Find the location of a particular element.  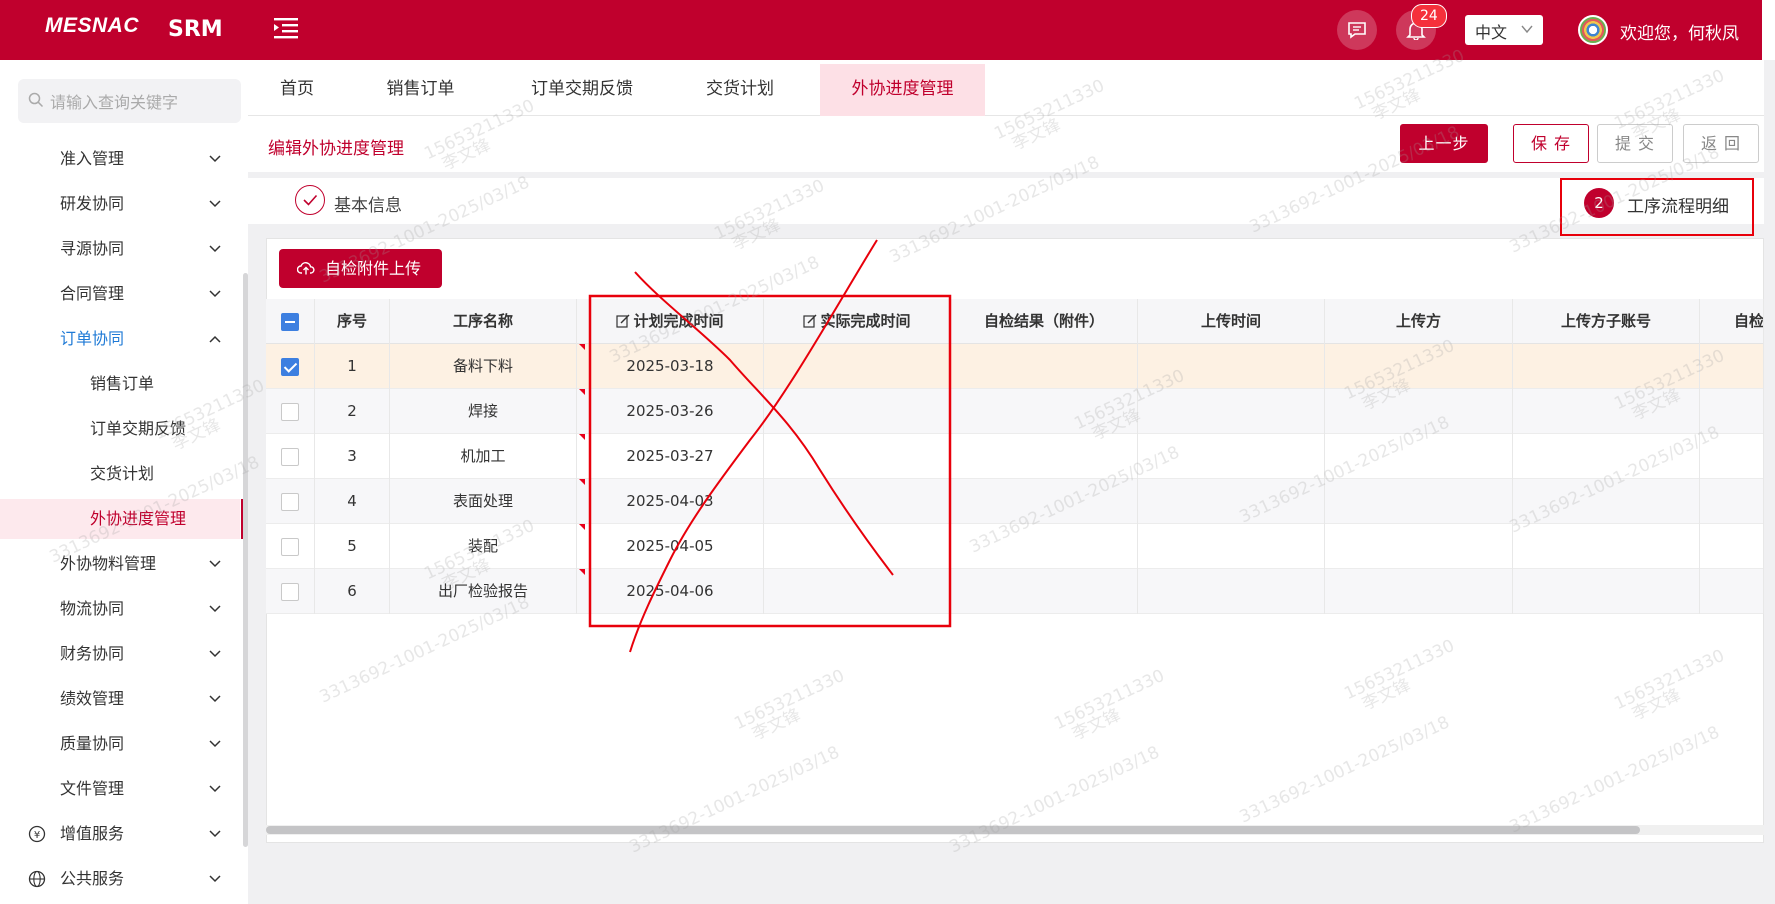

table-row: 5 装配 2025-04-05 is located at coordinates (1015, 546).